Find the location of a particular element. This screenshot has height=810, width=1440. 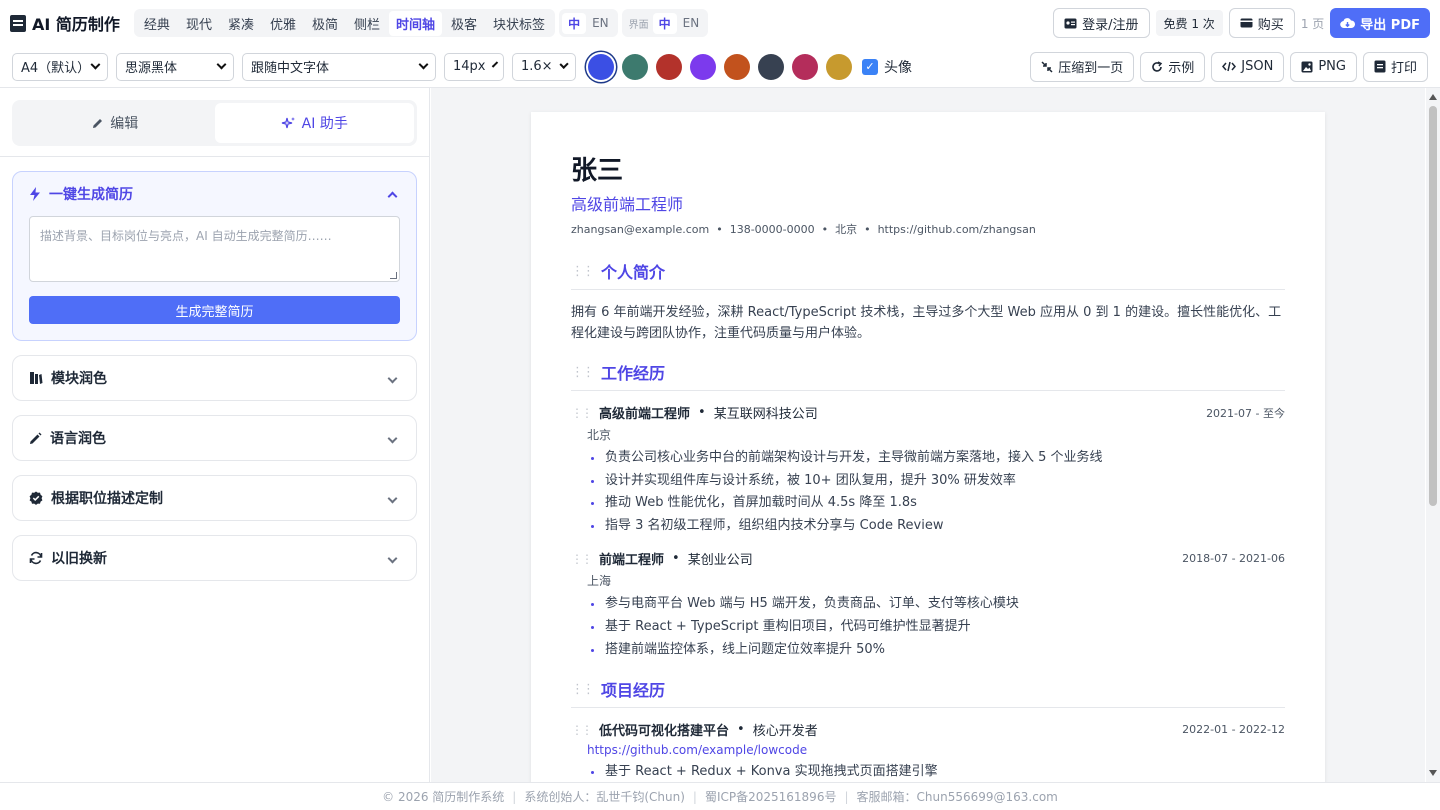

login-button: 登录/注册 is located at coordinates (1101, 23).